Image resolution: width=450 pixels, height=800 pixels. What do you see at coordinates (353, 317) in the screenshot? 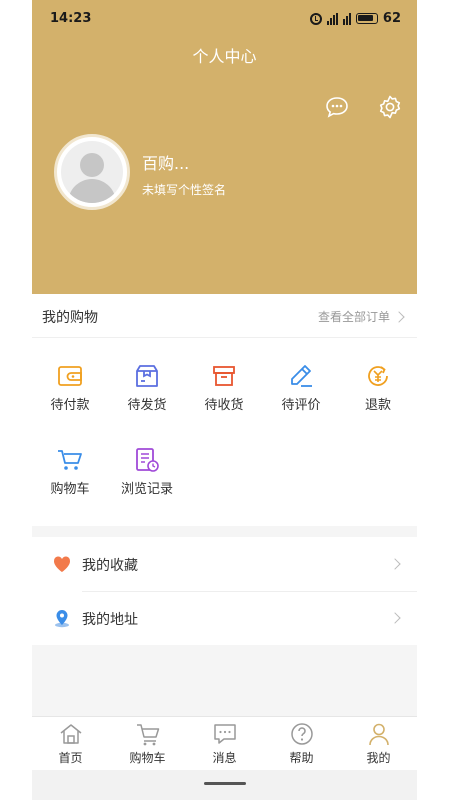
I see `view-all-orders-label: 查看全部订单` at bounding box center [353, 317].